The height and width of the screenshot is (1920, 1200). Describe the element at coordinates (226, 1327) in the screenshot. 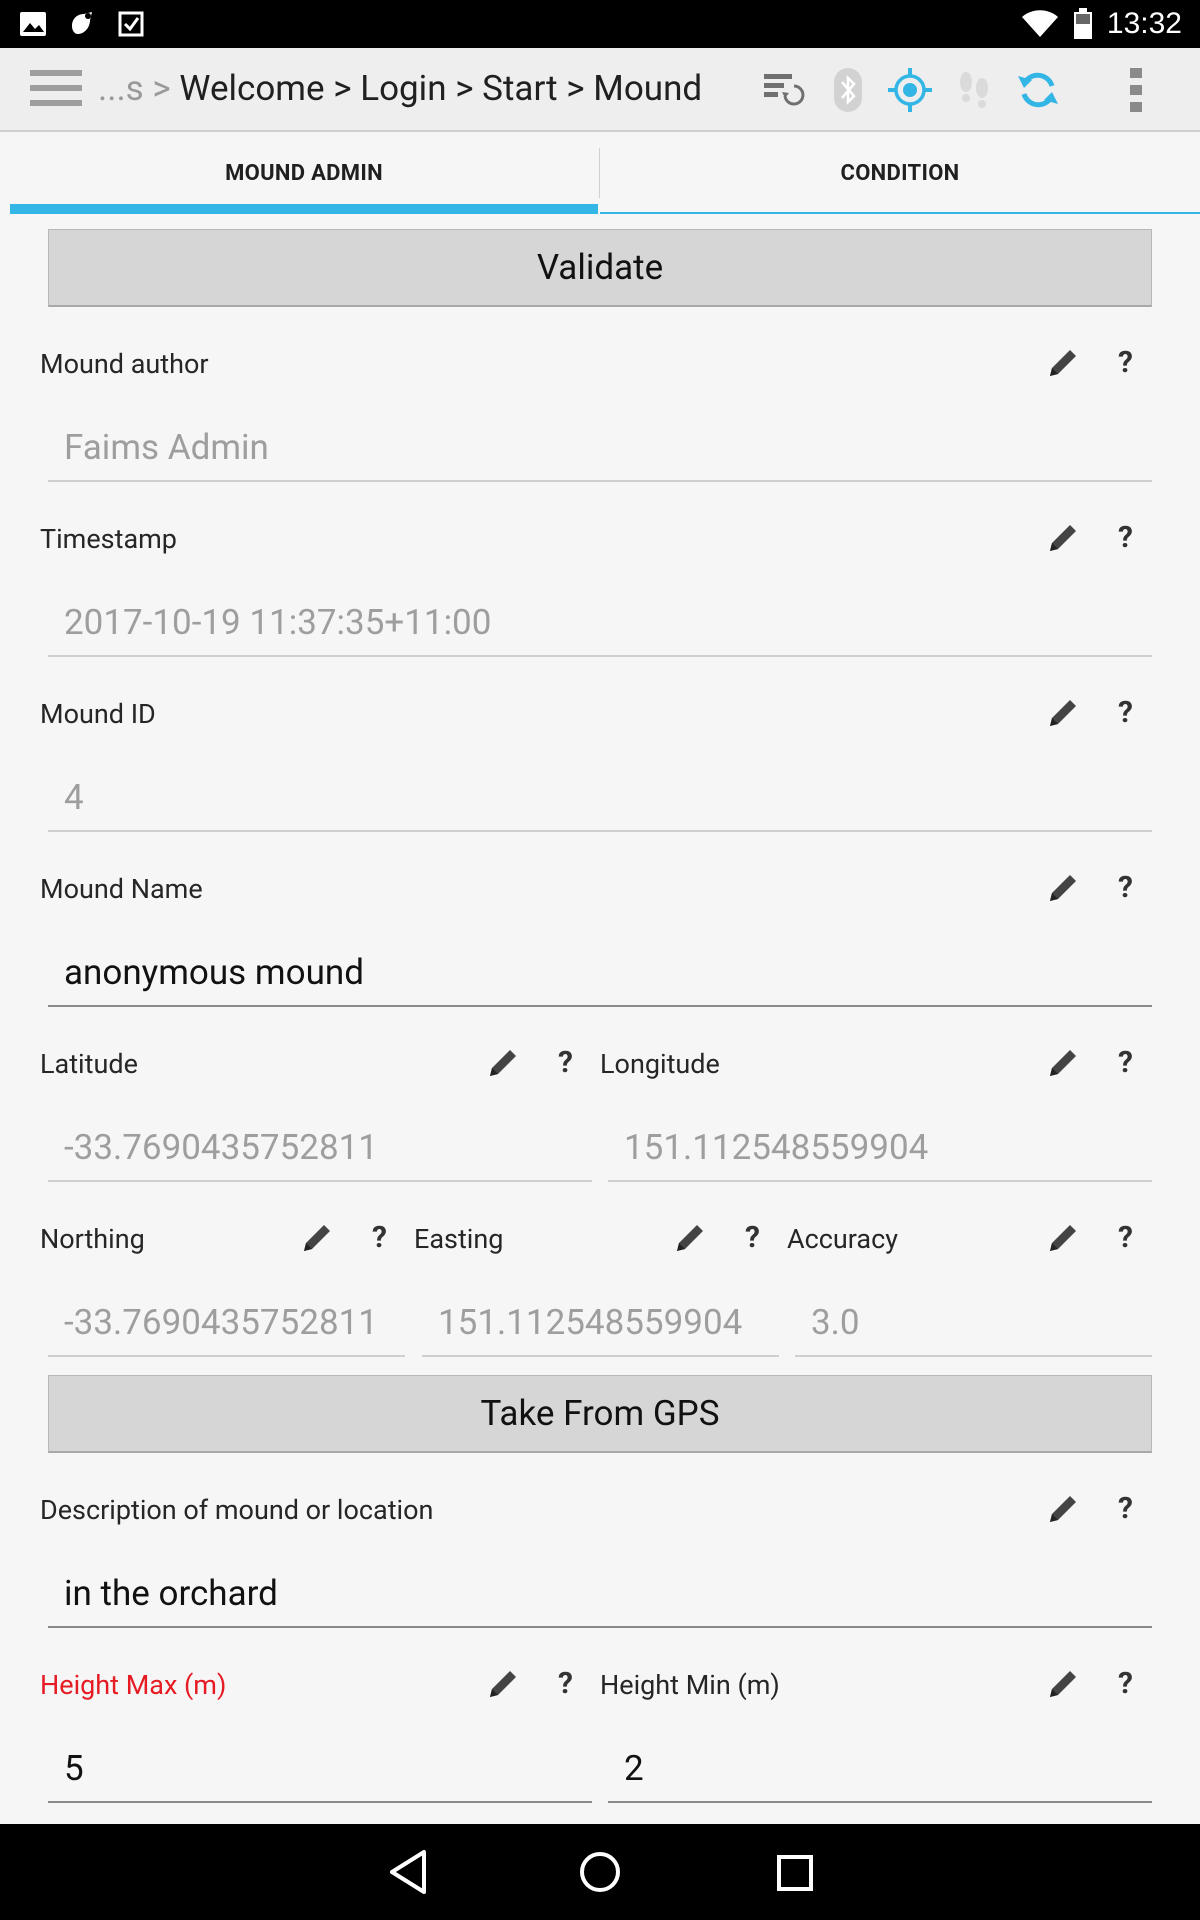

I see `northing-field: -33.7690435752811` at that location.